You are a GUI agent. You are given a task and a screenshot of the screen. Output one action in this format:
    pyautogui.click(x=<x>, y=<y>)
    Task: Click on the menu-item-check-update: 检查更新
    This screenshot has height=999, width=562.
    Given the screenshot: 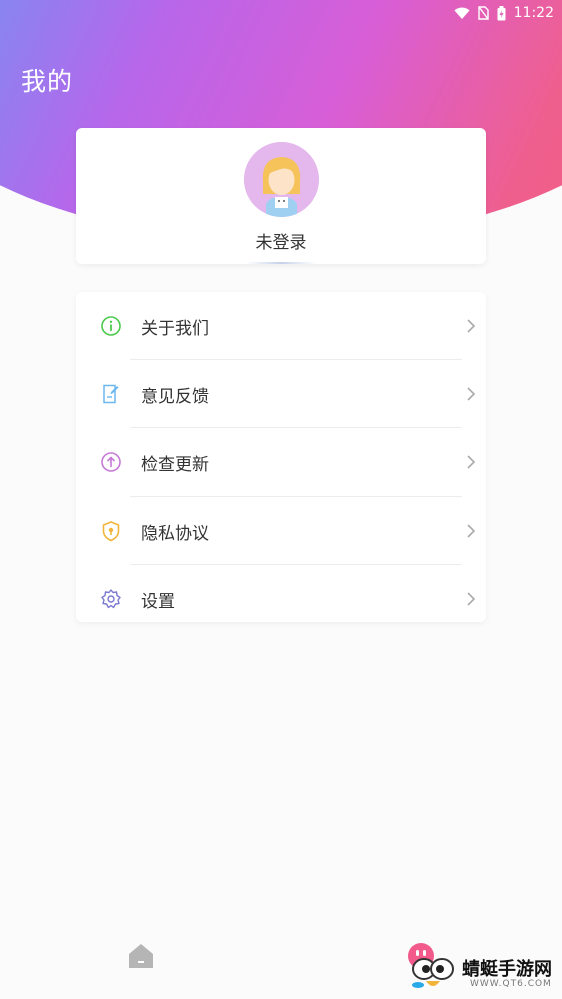 What is the action you would take?
    pyautogui.click(x=281, y=462)
    